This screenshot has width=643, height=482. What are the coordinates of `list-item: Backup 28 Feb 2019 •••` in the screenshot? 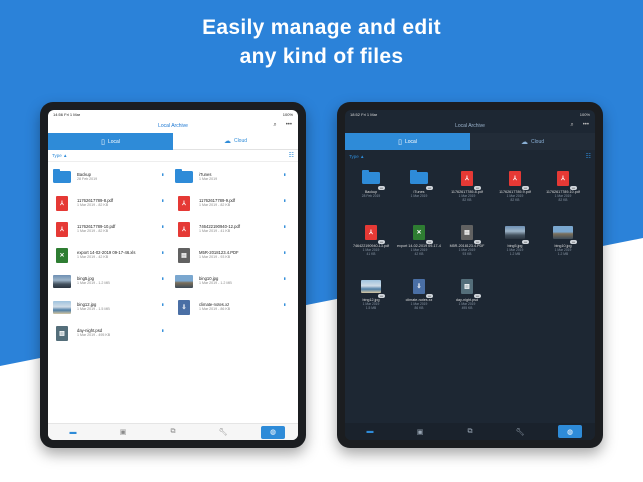 It's located at (108, 177).